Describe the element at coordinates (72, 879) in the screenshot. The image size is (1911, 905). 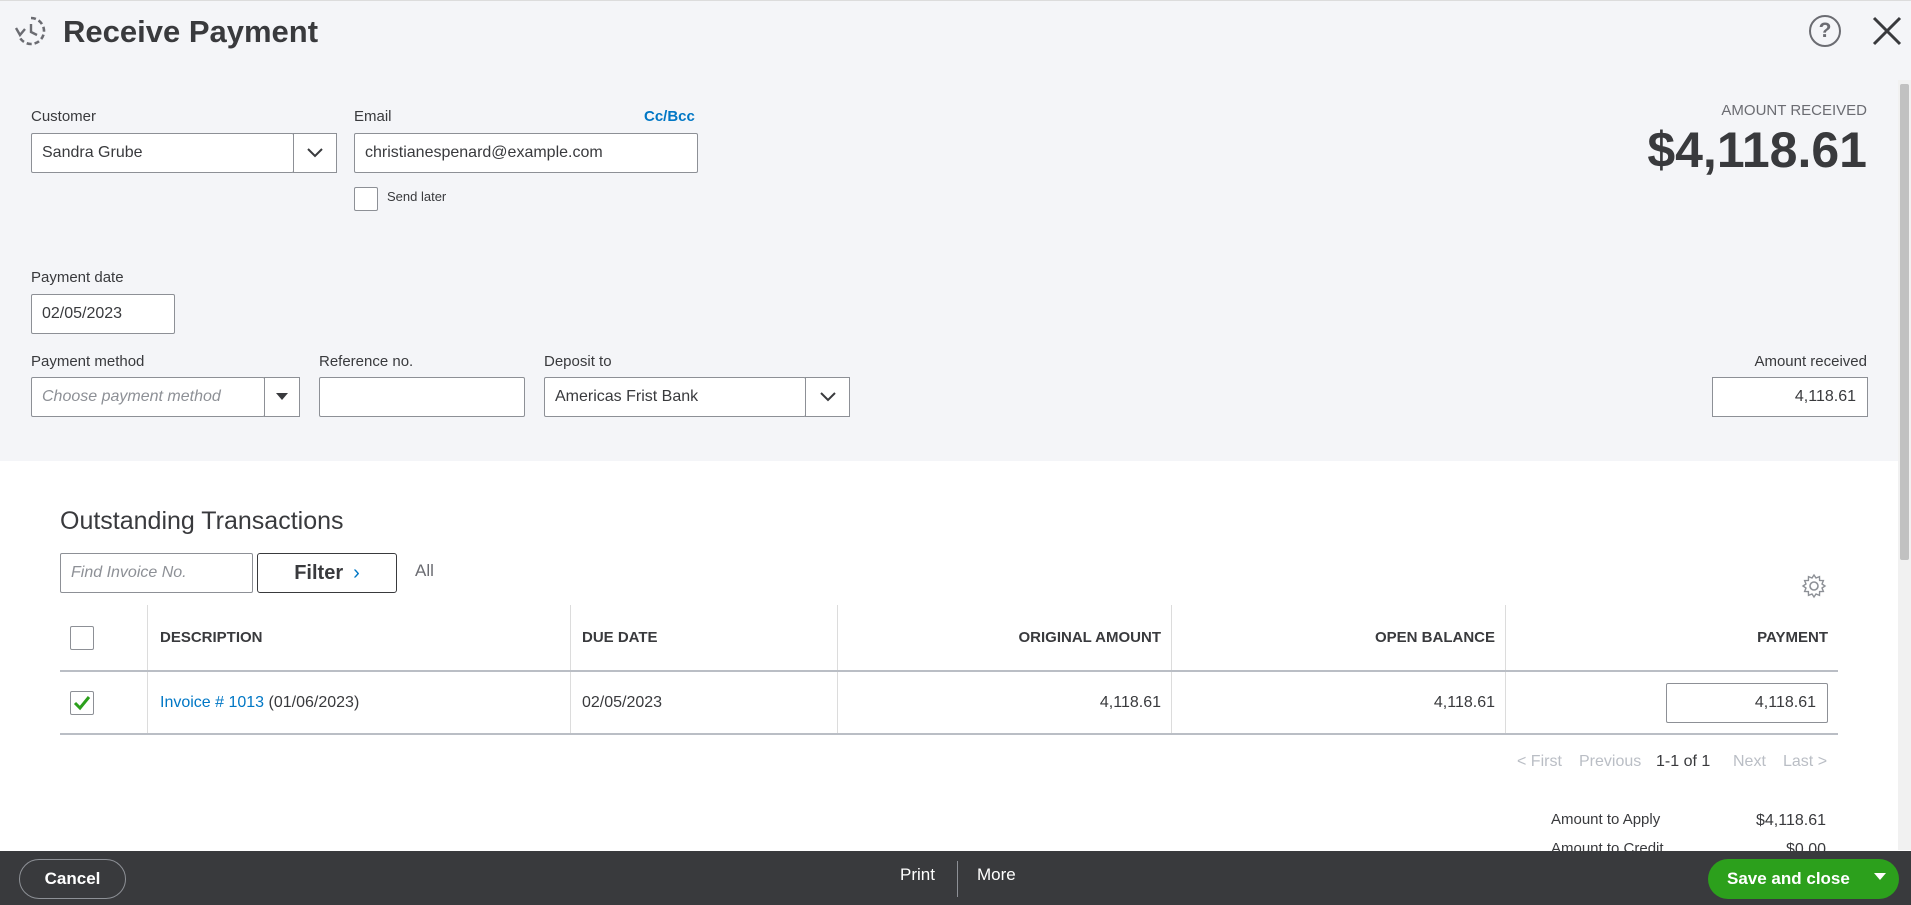
I see `cancel-button: Cancel` at that location.